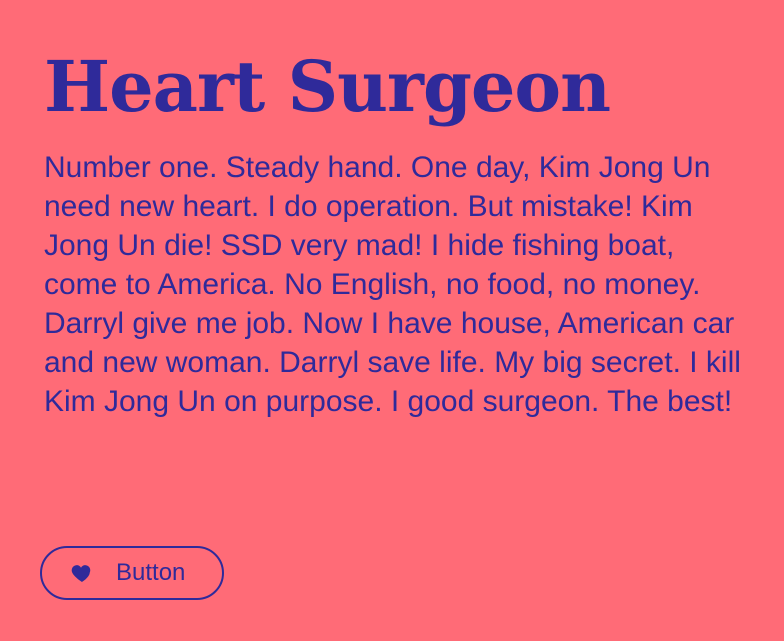 Image resolution: width=784 pixels, height=641 pixels. What do you see at coordinates (151, 572) in the screenshot?
I see `button-label: Button` at bounding box center [151, 572].